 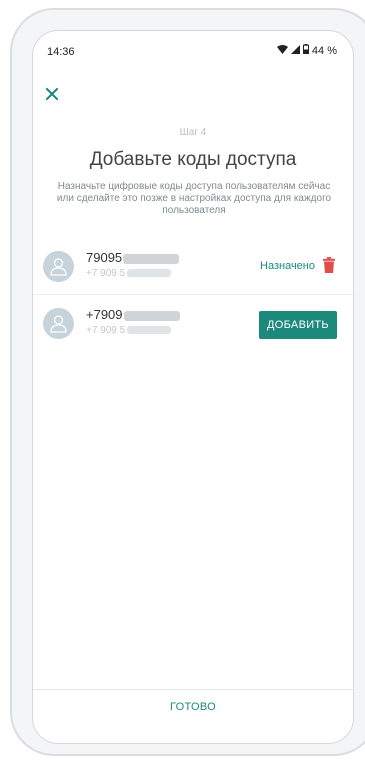 I want to click on status-icons: 44 %, so click(x=306, y=50).